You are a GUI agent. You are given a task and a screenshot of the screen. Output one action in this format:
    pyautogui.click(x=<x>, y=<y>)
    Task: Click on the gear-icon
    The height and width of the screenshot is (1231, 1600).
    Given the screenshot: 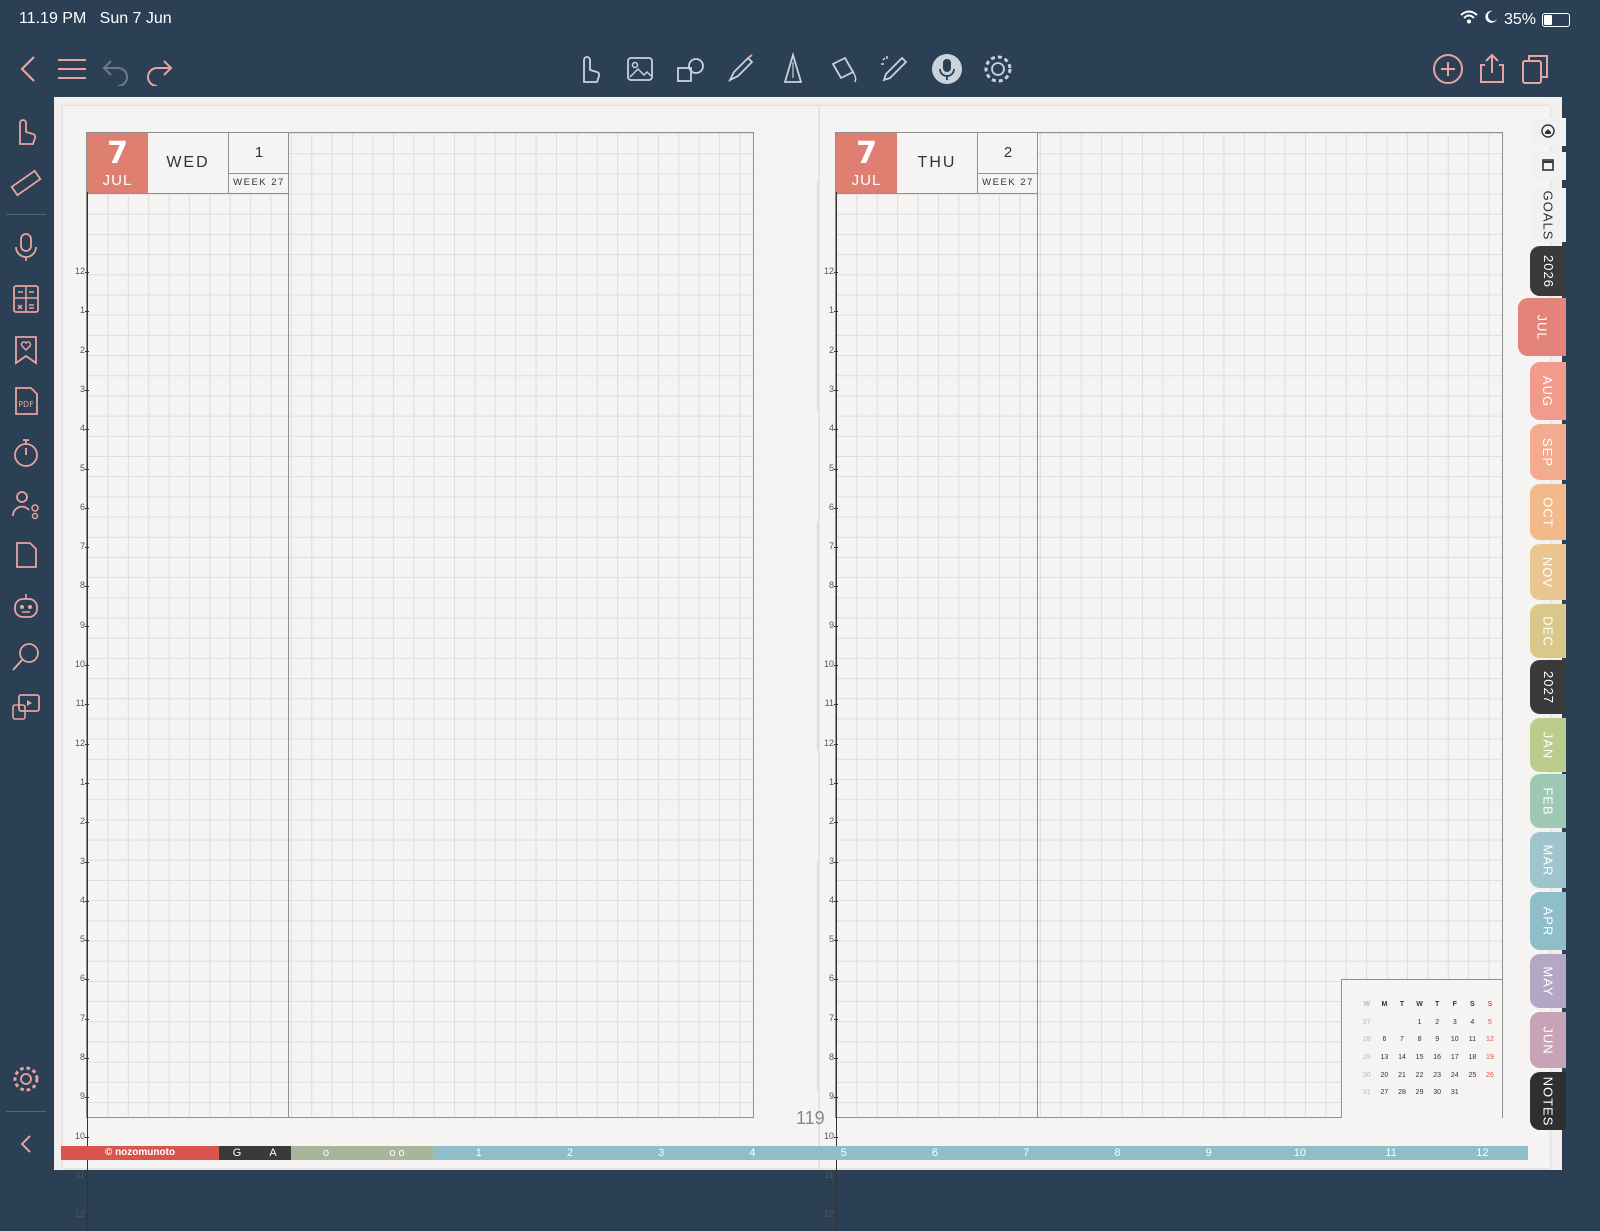 What is the action you would take?
    pyautogui.click(x=998, y=69)
    